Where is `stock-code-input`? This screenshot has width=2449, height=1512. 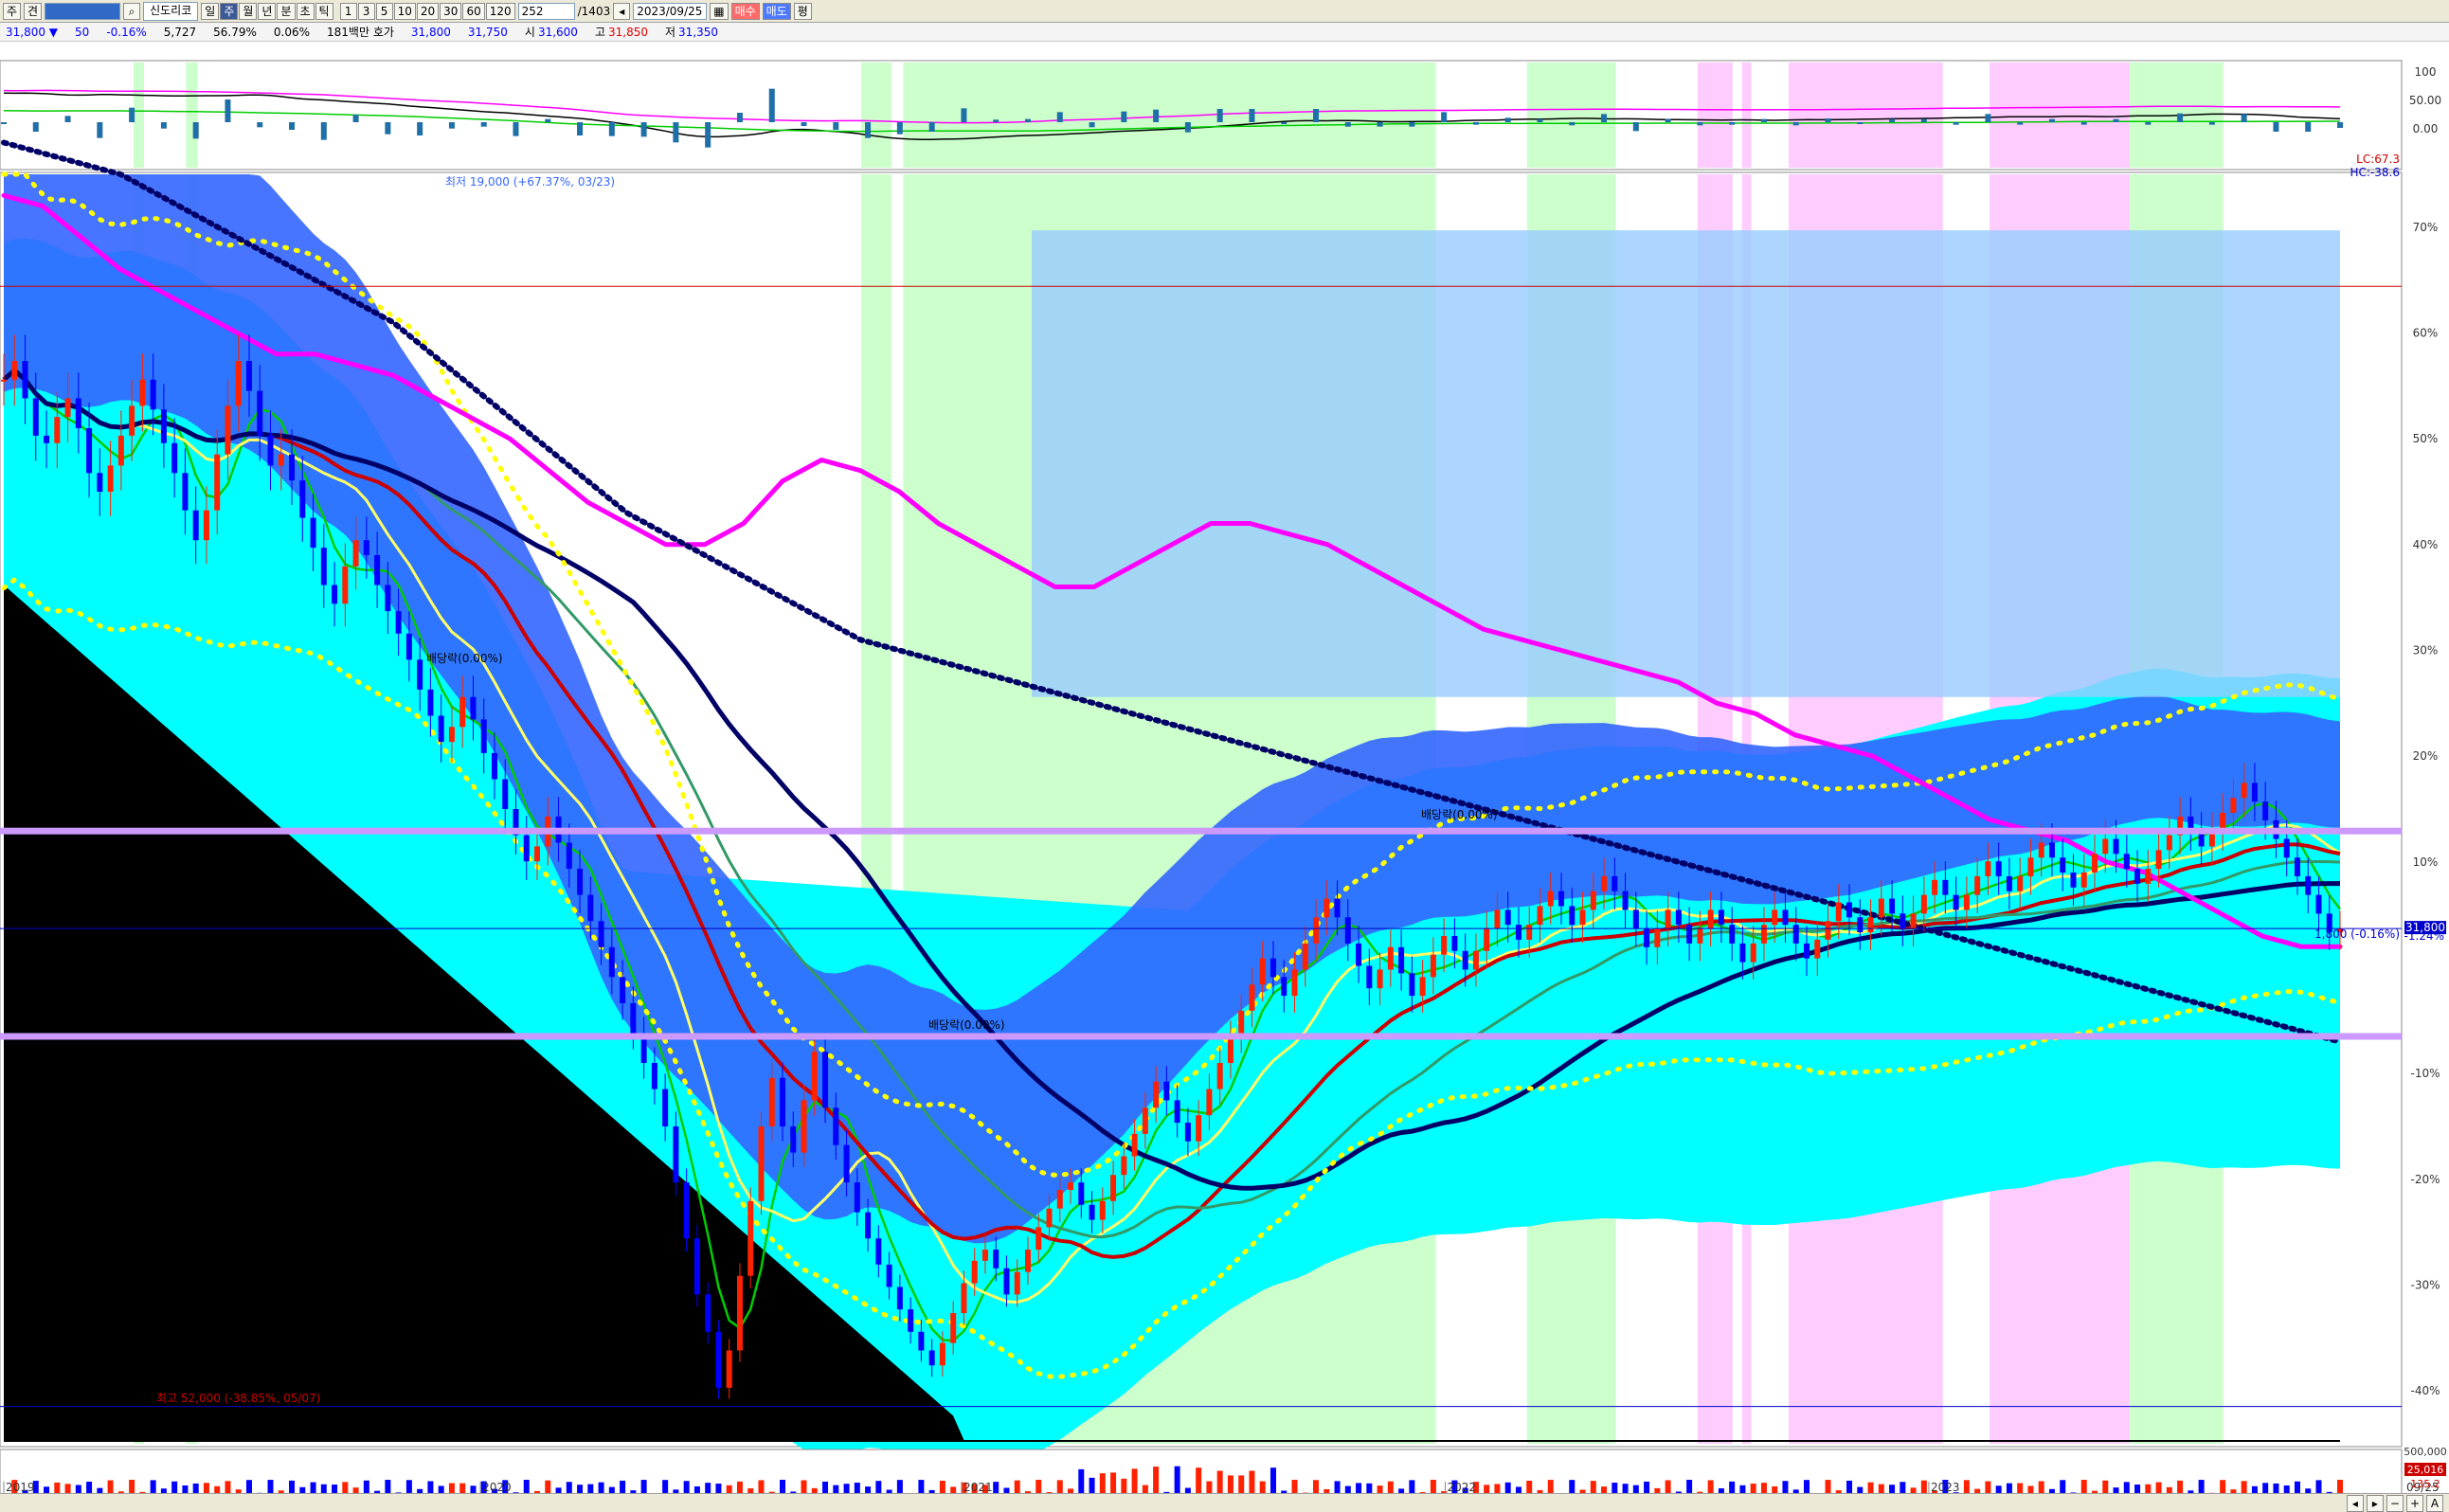 stock-code-input is located at coordinates (83, 11).